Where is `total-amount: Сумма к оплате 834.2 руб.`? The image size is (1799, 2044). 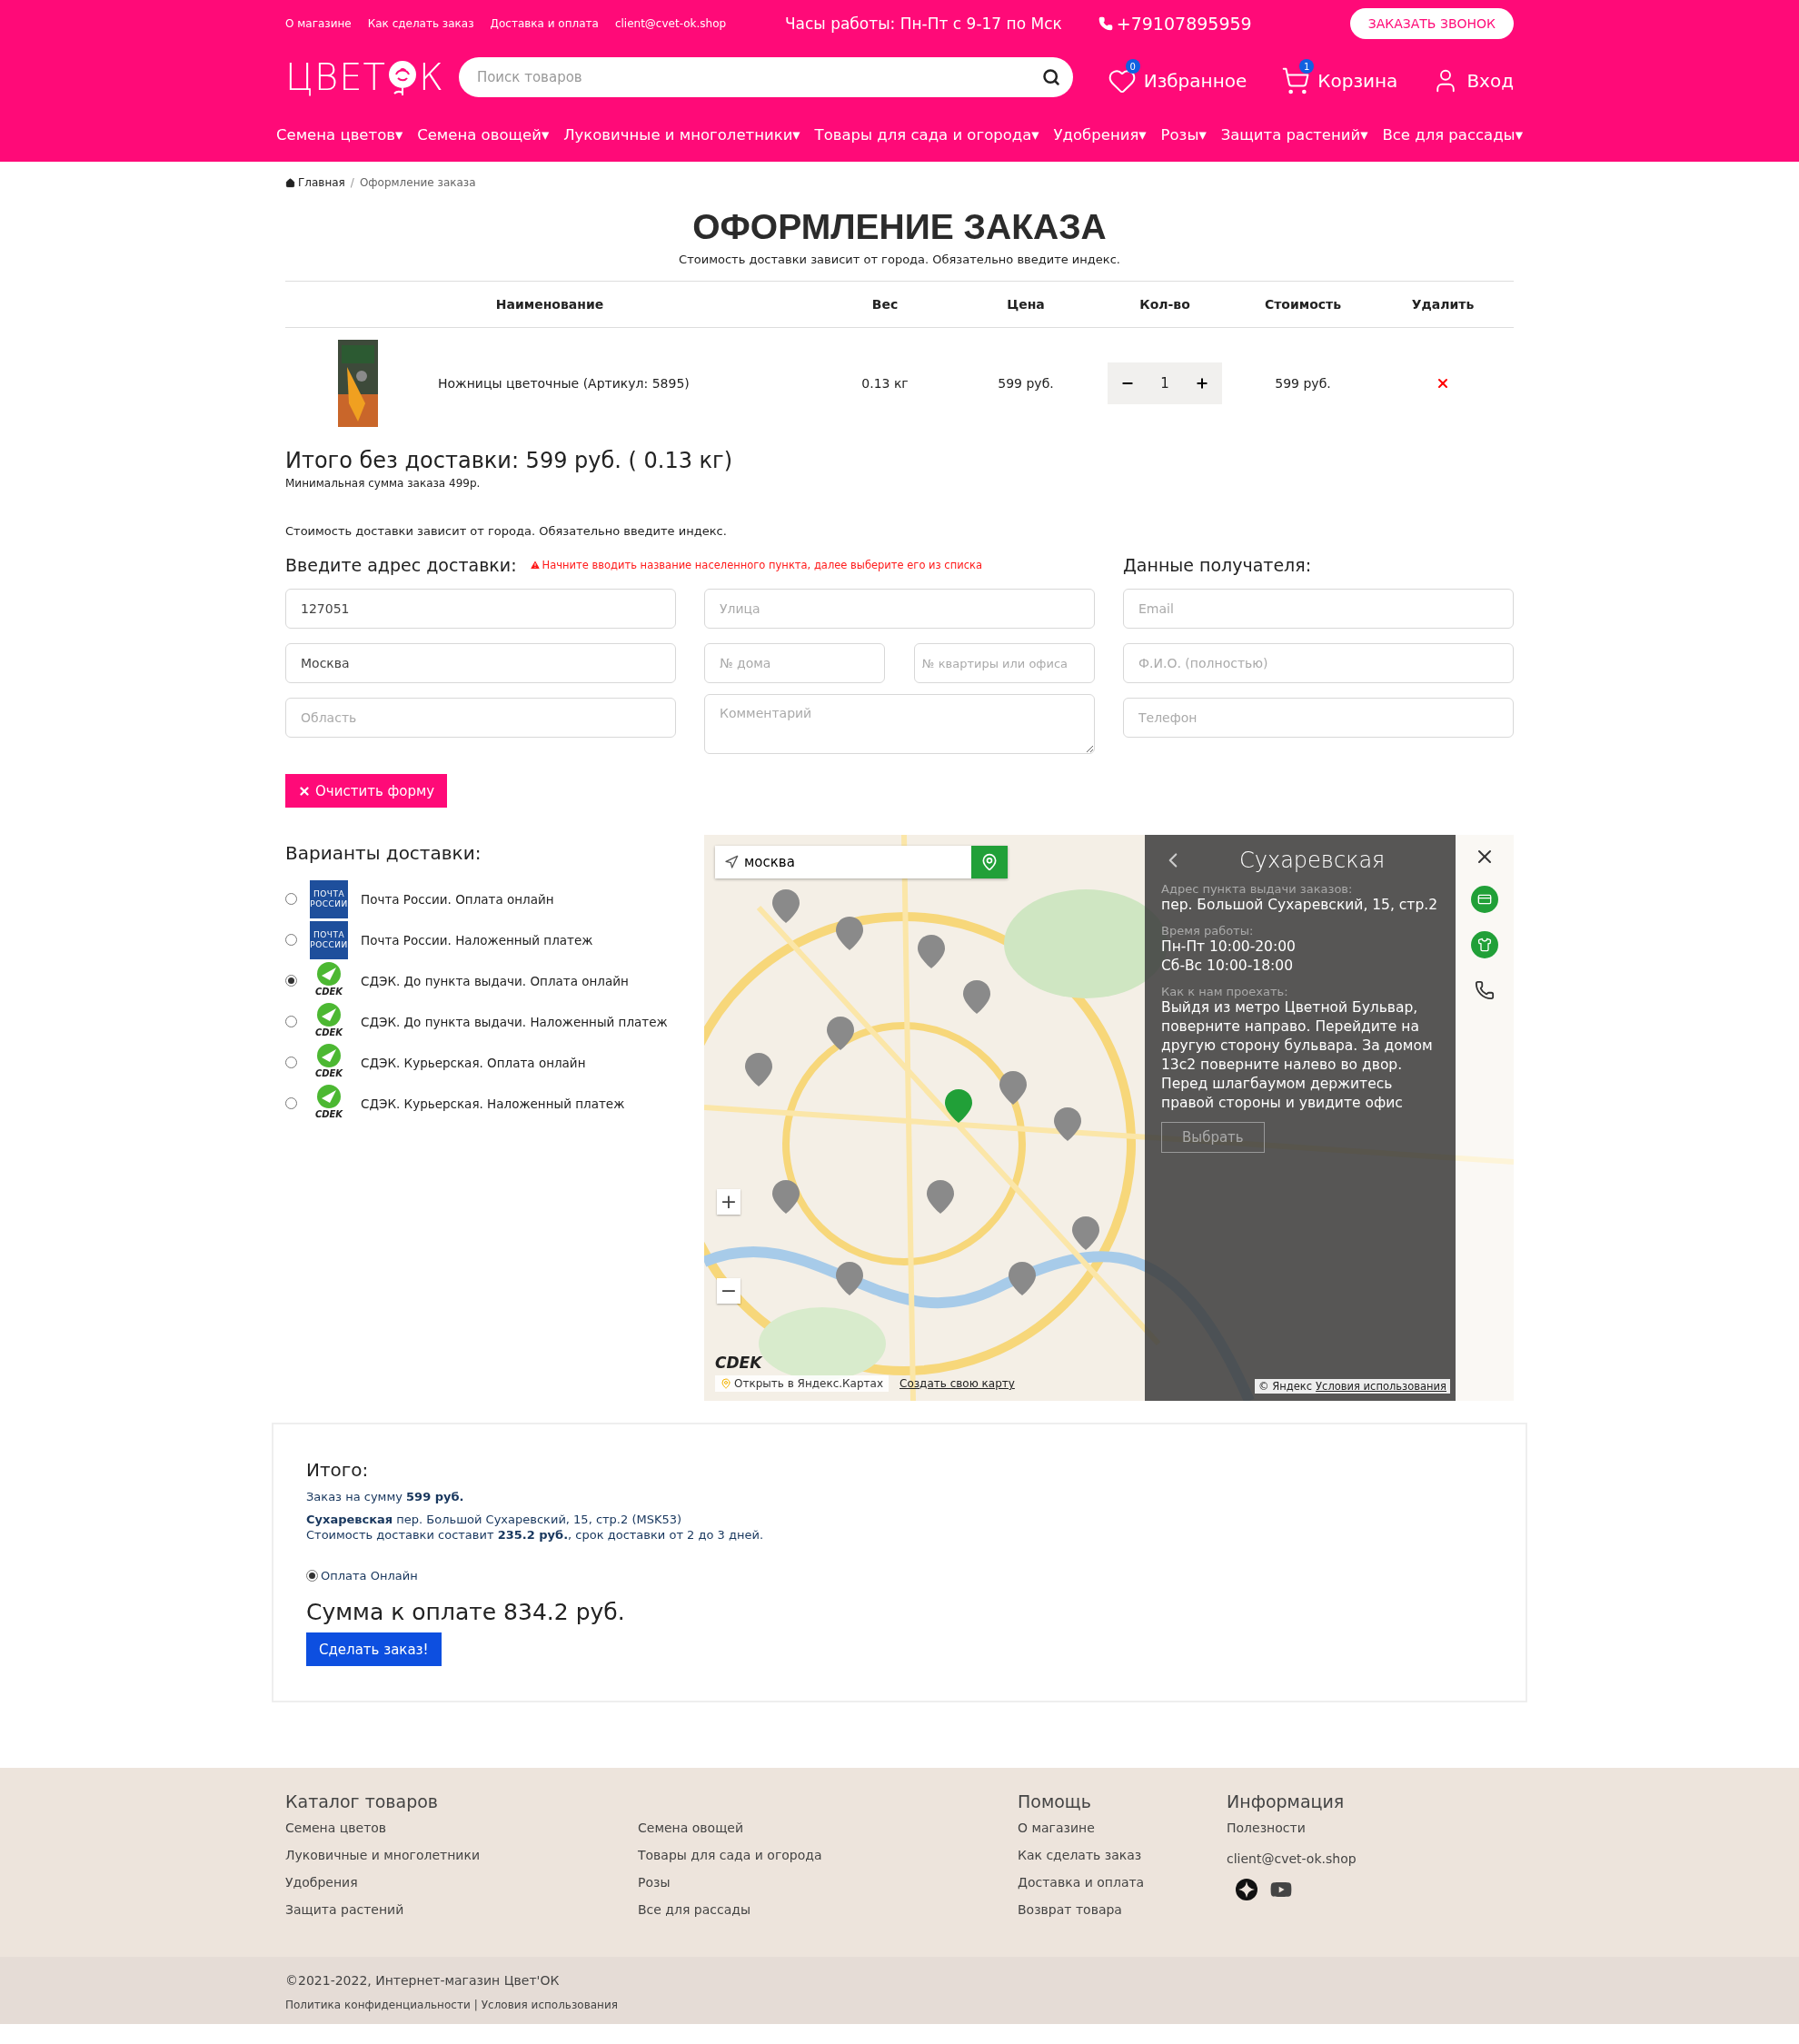
total-amount: Сумма к оплате 834.2 руб. is located at coordinates (466, 1612).